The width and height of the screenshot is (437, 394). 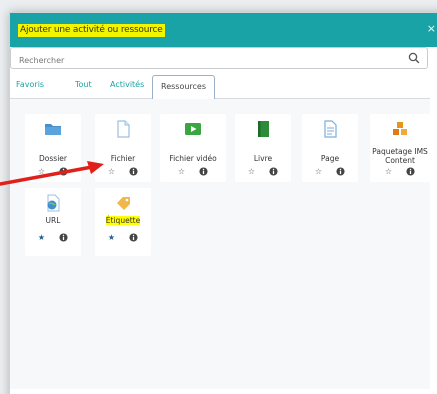 I want to click on resource-label: URL, so click(x=53, y=220).